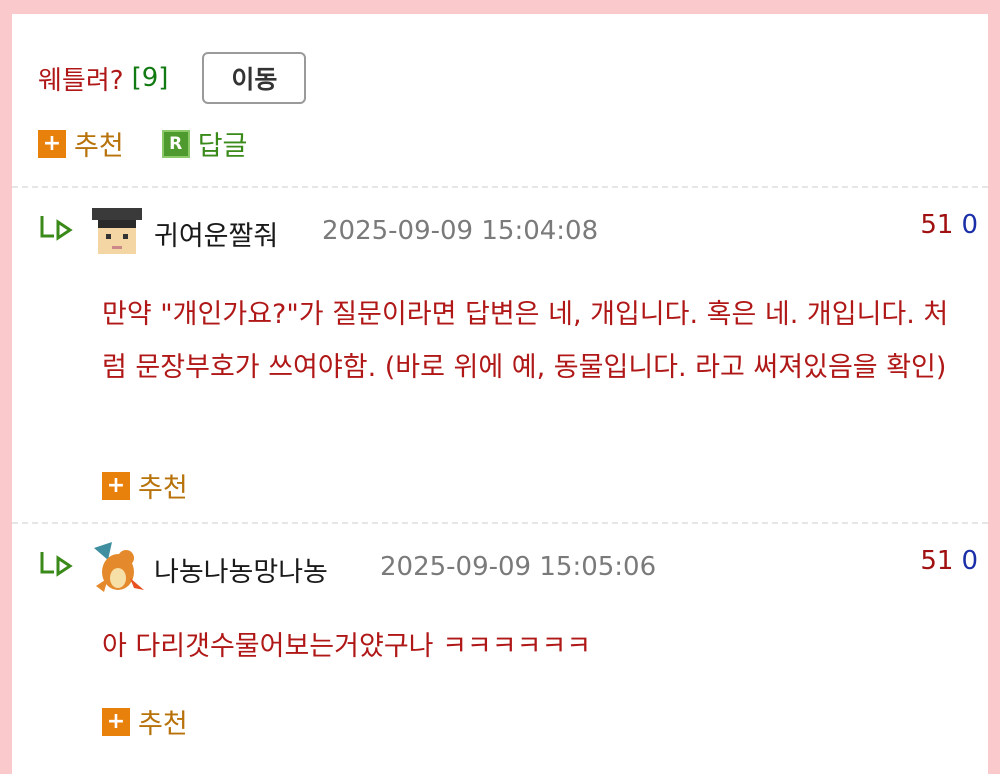 The height and width of the screenshot is (774, 1000). Describe the element at coordinates (175, 143) in the screenshot. I see `reply-badge-icon: R` at that location.